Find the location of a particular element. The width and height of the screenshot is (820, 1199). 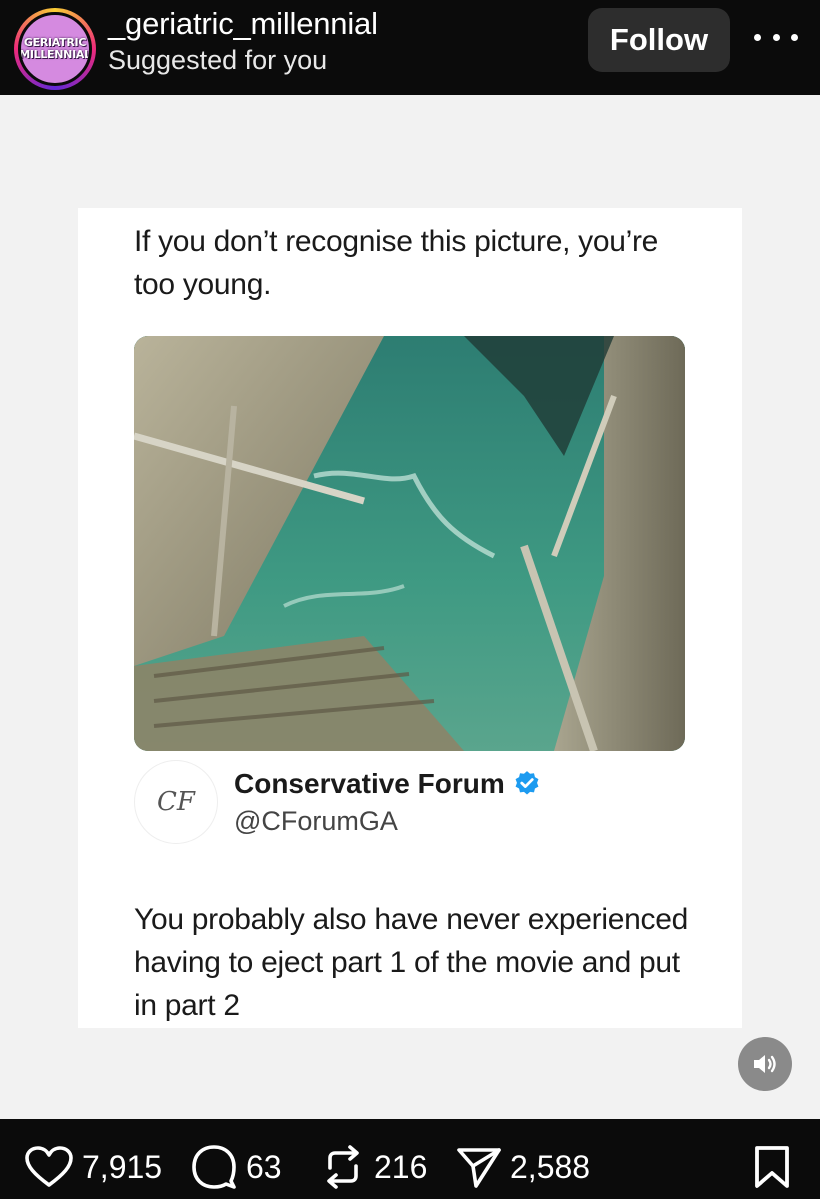

like-count: 7,915 is located at coordinates (122, 1166).